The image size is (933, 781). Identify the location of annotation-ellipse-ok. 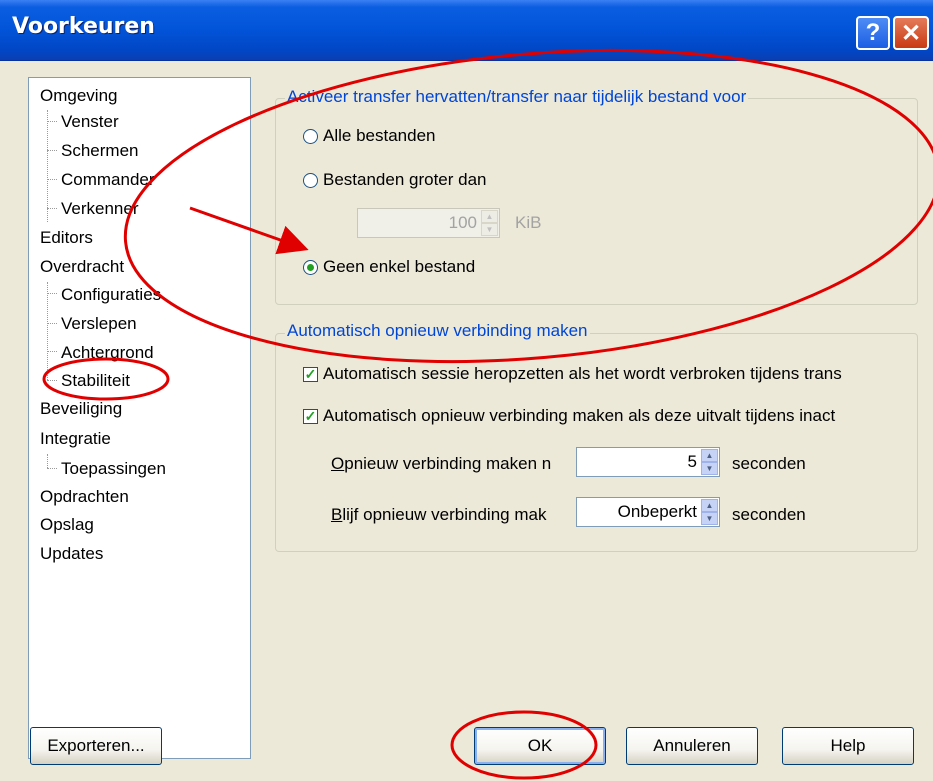
(524, 745).